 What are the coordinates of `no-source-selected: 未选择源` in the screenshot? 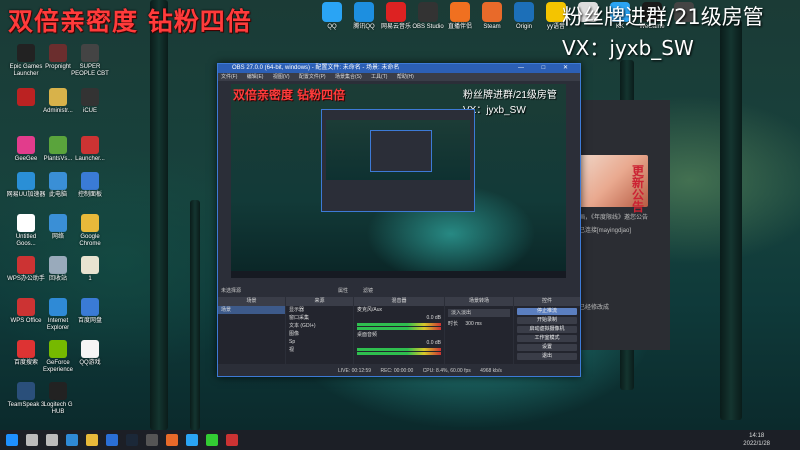 It's located at (231, 291).